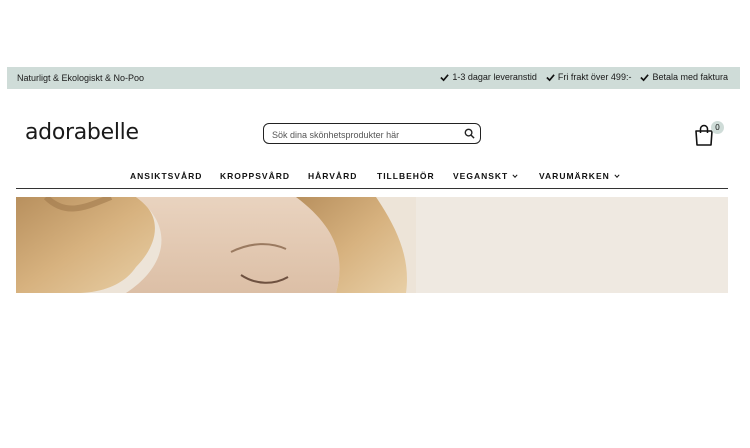 This screenshot has width=750, height=448. Describe the element at coordinates (494, 77) in the screenshot. I see `usp-label: 1-3 dagar leveranstid` at that location.